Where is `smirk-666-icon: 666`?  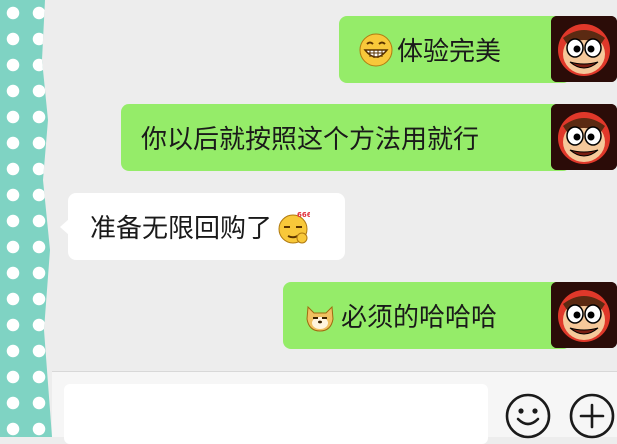 smirk-666-icon: 666 is located at coordinates (294, 227).